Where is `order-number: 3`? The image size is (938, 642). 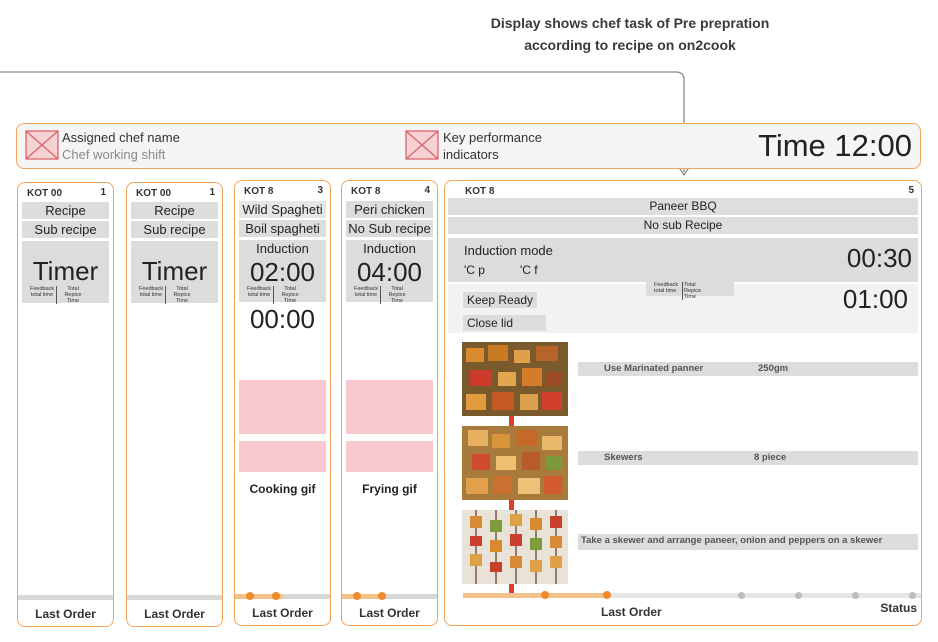
order-number: 3 is located at coordinates (320, 190).